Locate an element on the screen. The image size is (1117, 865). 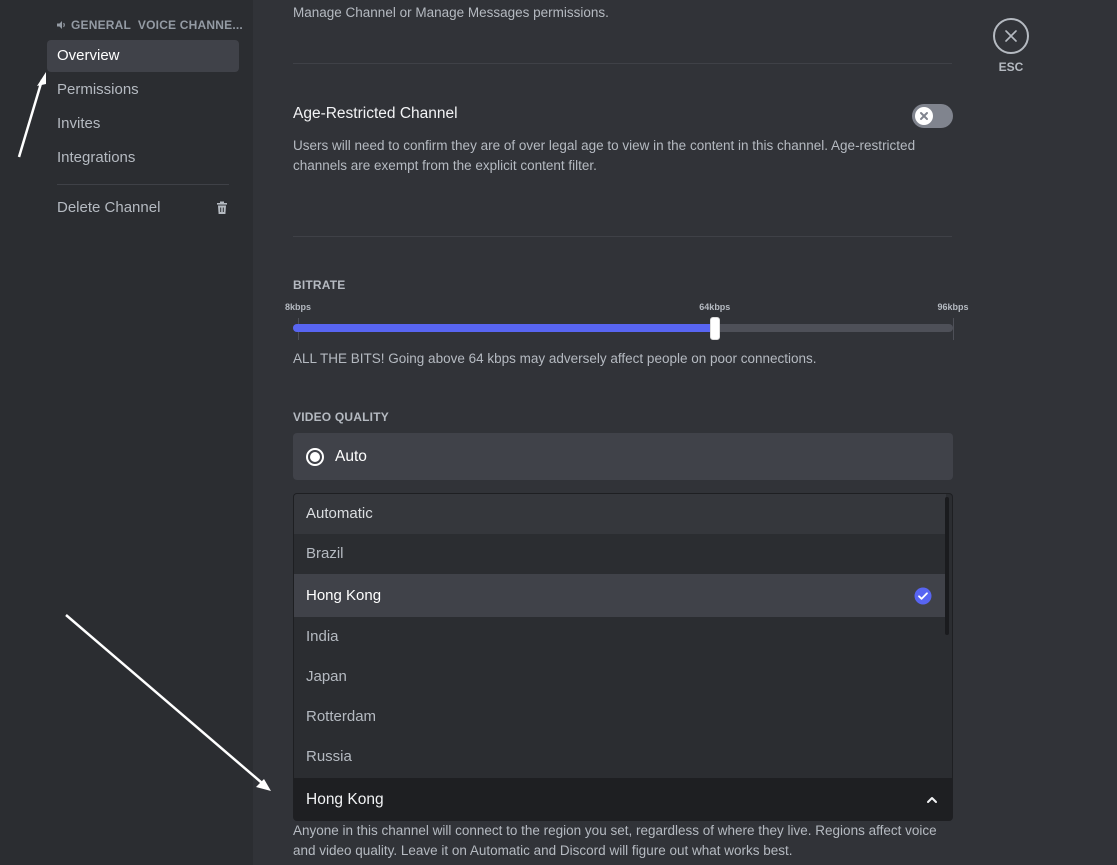
region-option-hong-kong: Hong Kong is located at coordinates (620, 595).